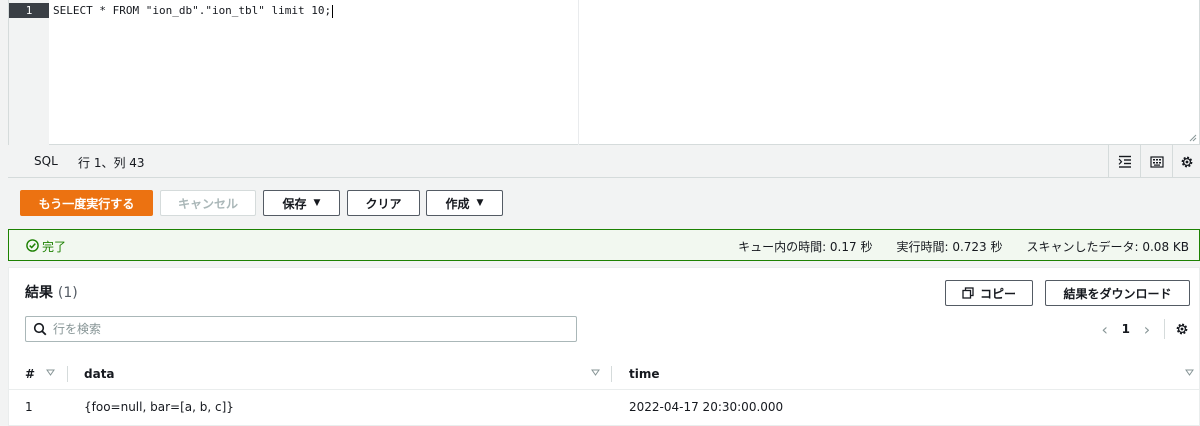 The width and height of the screenshot is (1200, 426). I want to click on resize-handle-icon, so click(1193, 138).